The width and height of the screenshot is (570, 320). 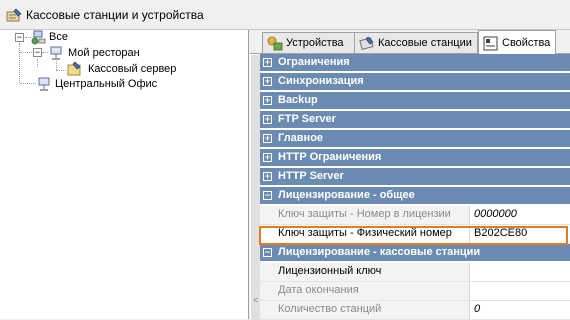 What do you see at coordinates (415, 177) in the screenshot?
I see `category-http-server: + HTTP Server` at bounding box center [415, 177].